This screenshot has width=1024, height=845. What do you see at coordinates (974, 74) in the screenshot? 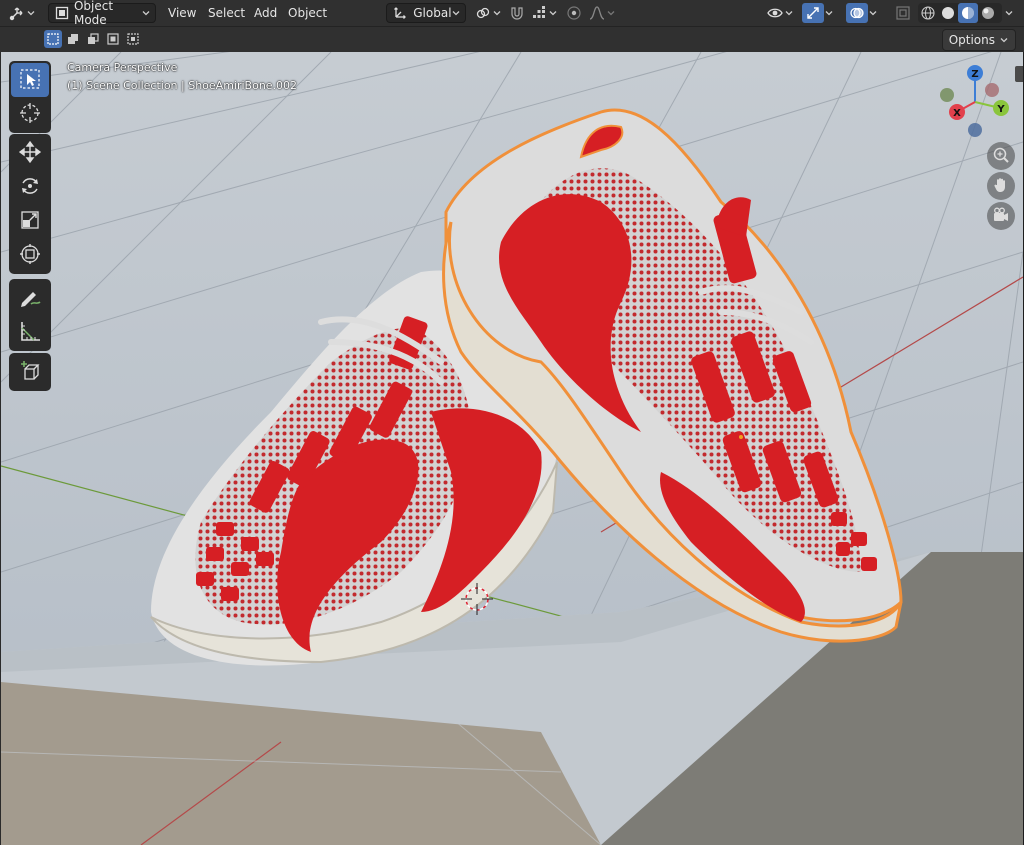
I see `gizmo-z-label: Z` at bounding box center [974, 74].